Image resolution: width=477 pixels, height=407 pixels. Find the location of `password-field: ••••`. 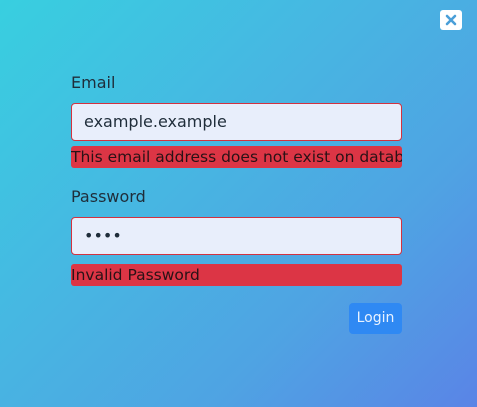

password-field: •••• is located at coordinates (236, 236).